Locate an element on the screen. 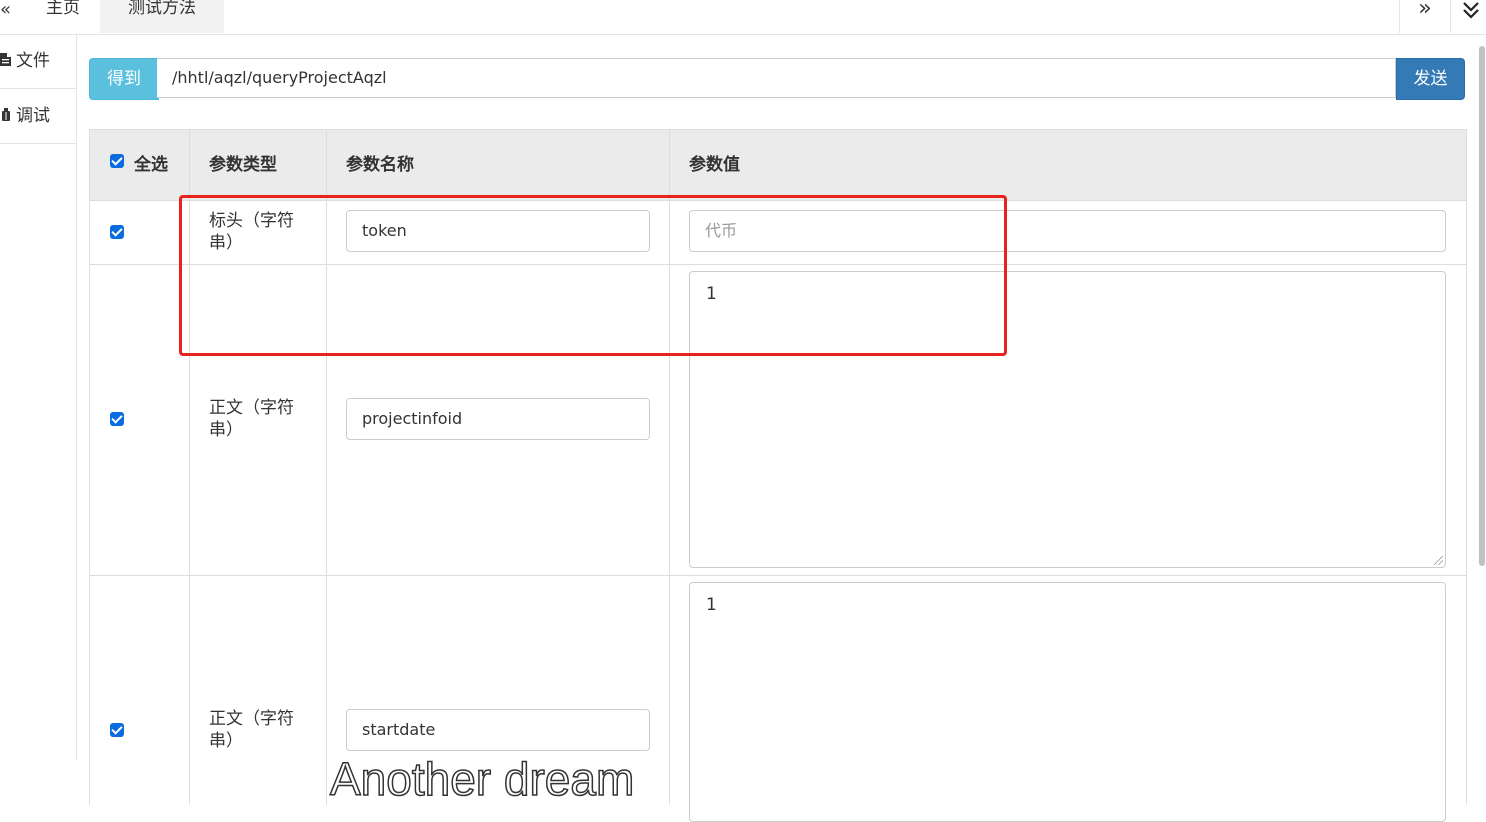 The width and height of the screenshot is (1486, 822). sidebar-item-debug: 调试 is located at coordinates (38, 116).